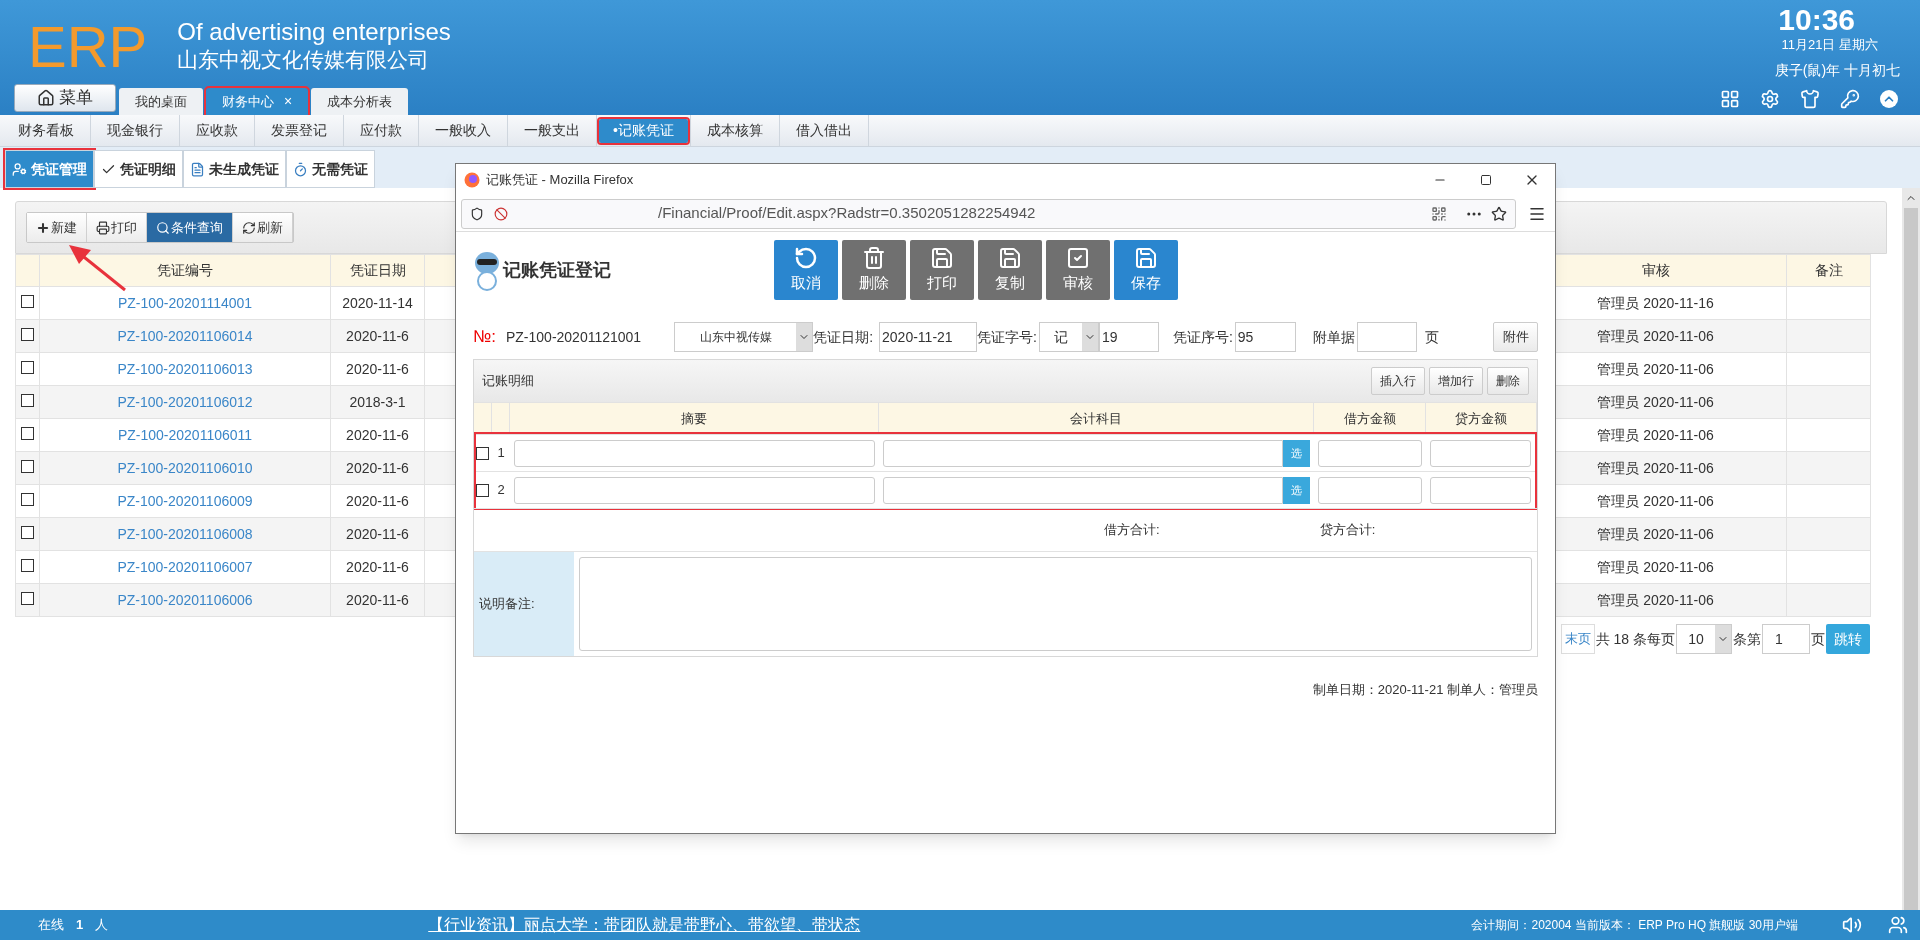 This screenshot has width=1920, height=940. I want to click on action-button: 取消, so click(806, 270).